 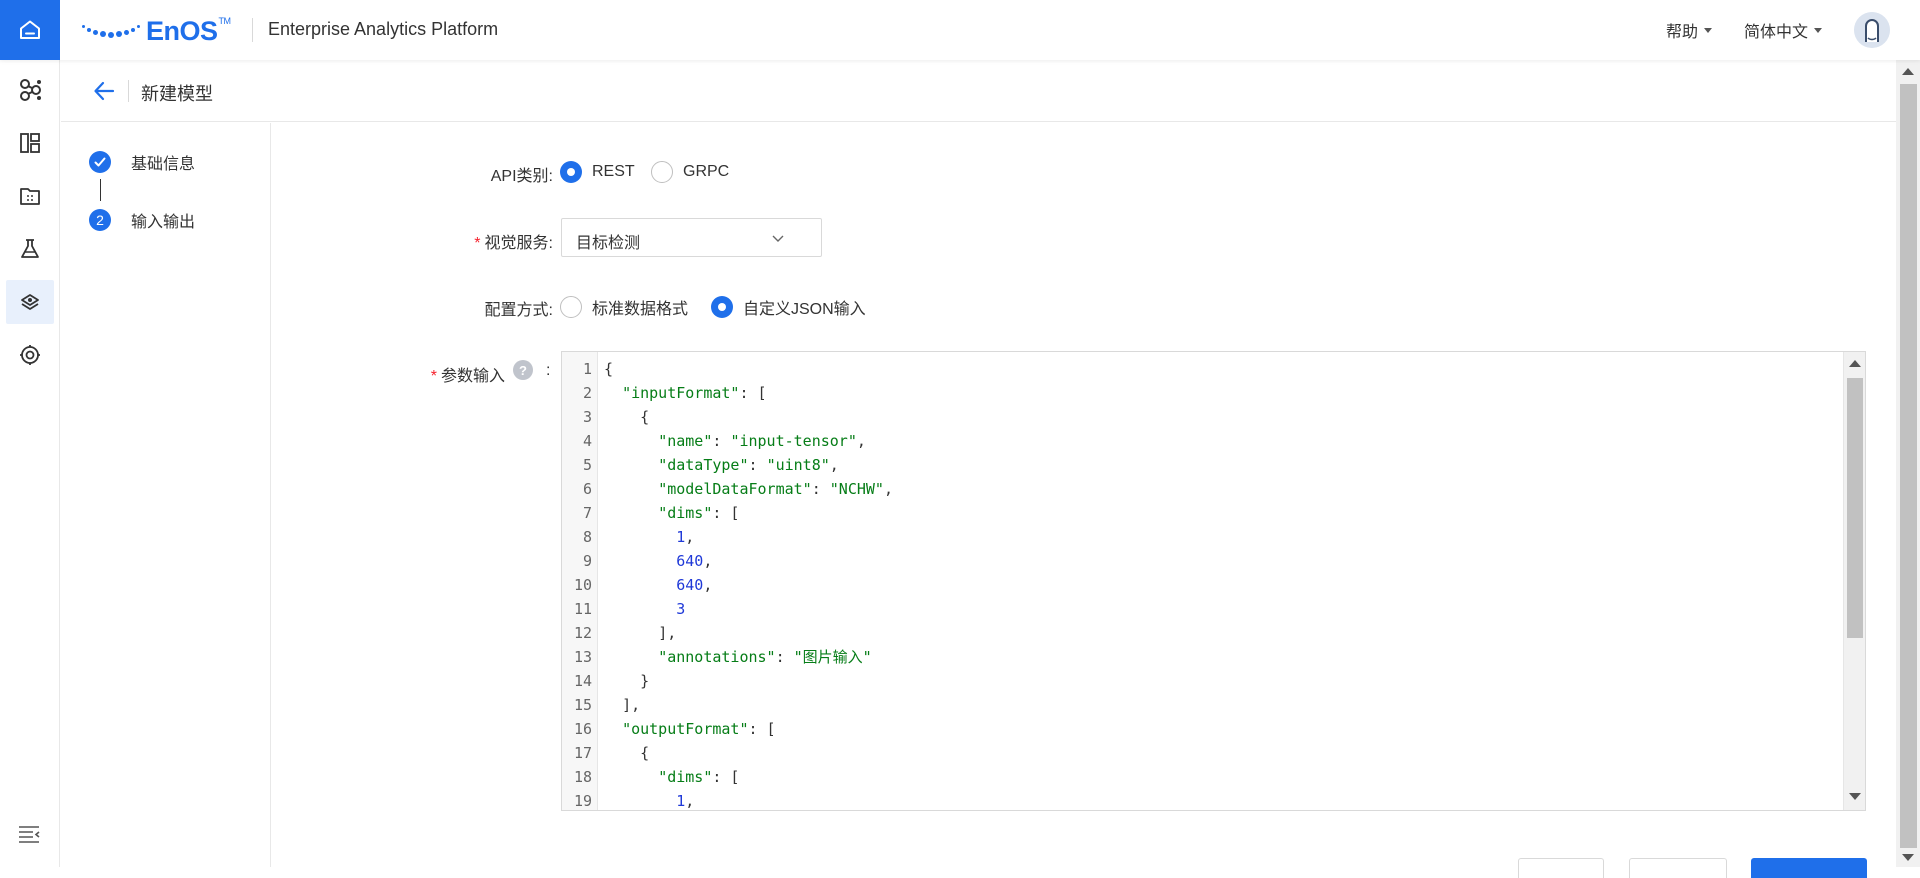 I want to click on code-text: "dims": [, so click(x=668, y=513).